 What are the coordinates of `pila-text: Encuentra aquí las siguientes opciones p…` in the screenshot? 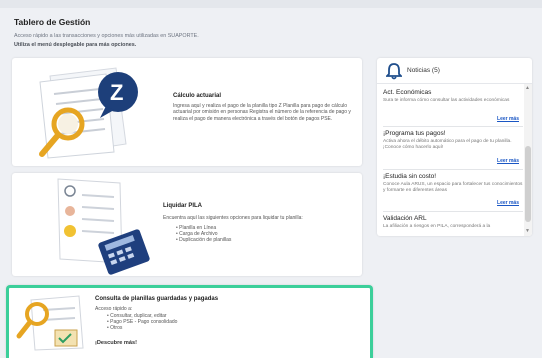 It's located at (233, 218).